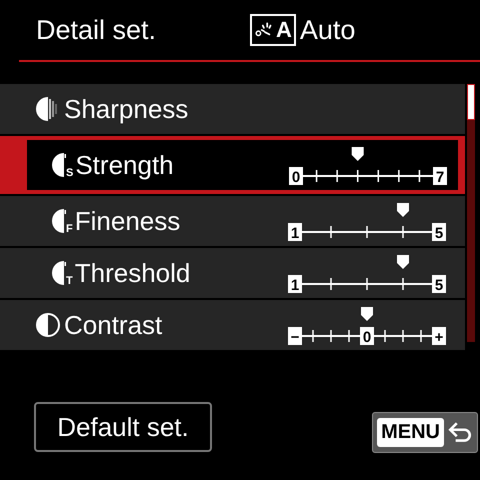 This screenshot has height=480, width=480. I want to click on level-scale: 0 7, so click(368, 165).